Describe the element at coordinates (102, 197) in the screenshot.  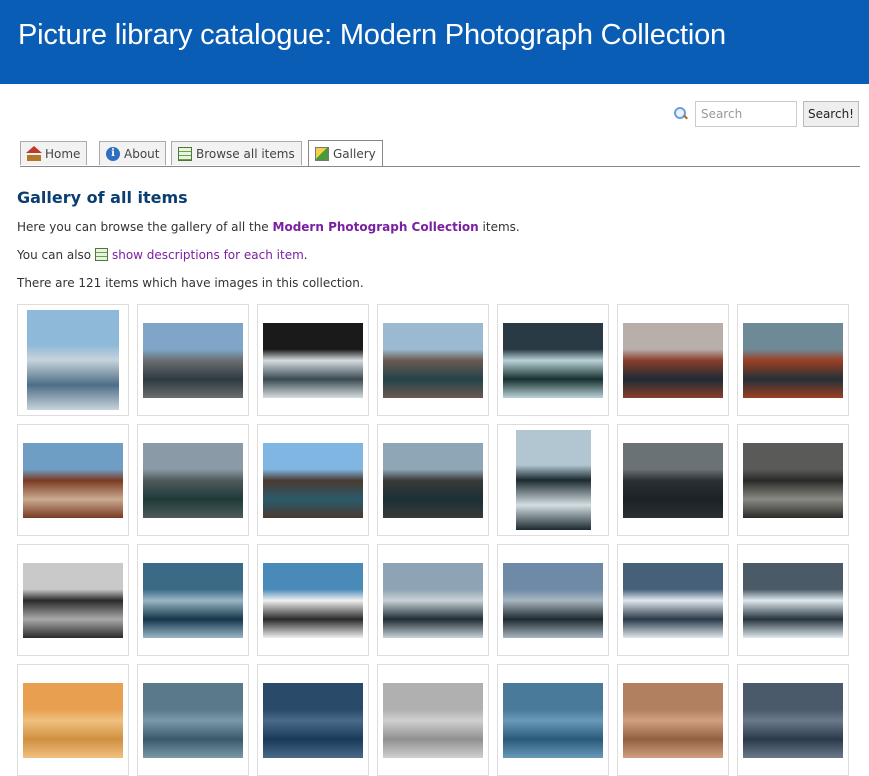
I see `page-heading: Gallery of all items` at that location.